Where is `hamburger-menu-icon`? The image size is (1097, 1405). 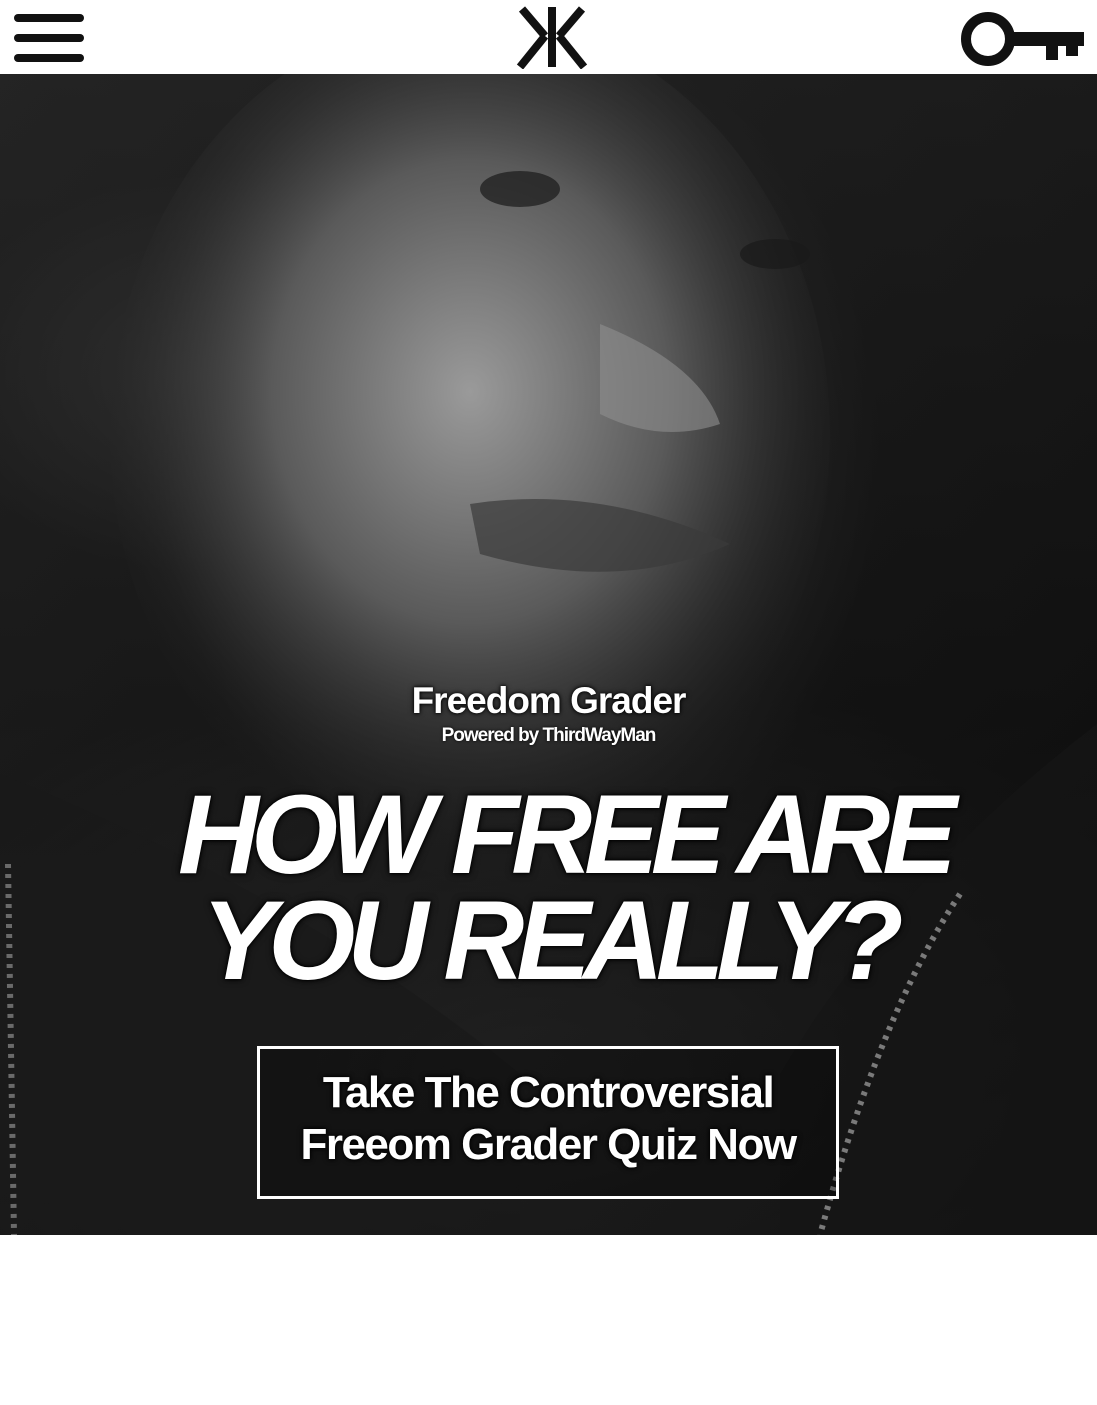
hamburger-menu-icon is located at coordinates (49, 18).